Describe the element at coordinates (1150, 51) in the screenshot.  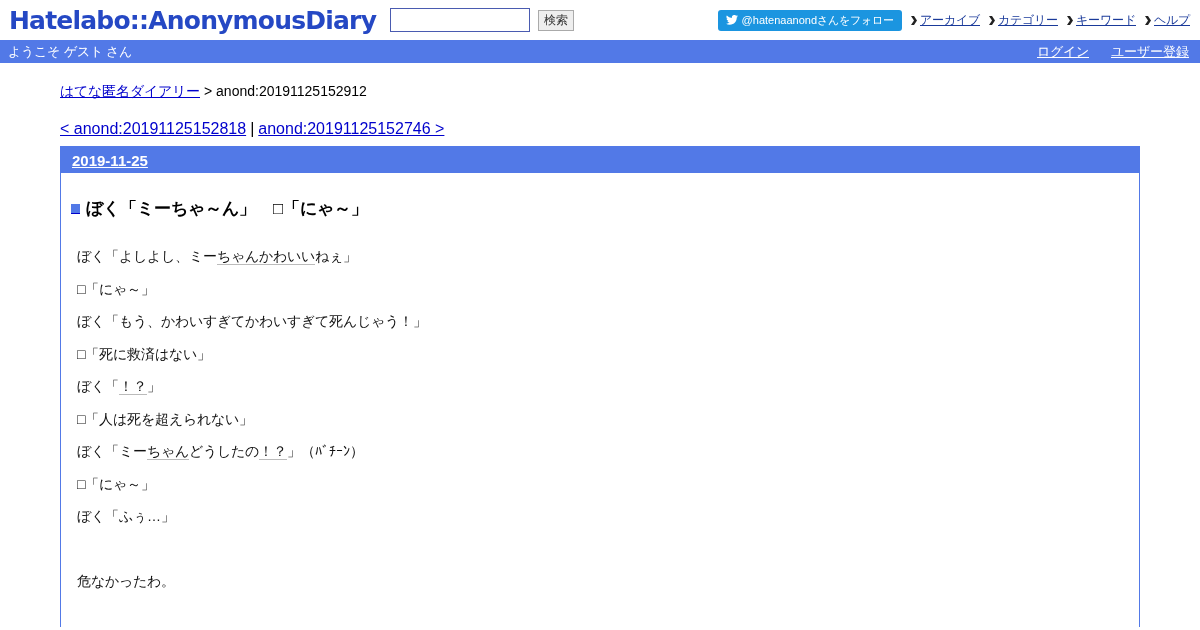
I see `user-link: ユーザー登録` at that location.